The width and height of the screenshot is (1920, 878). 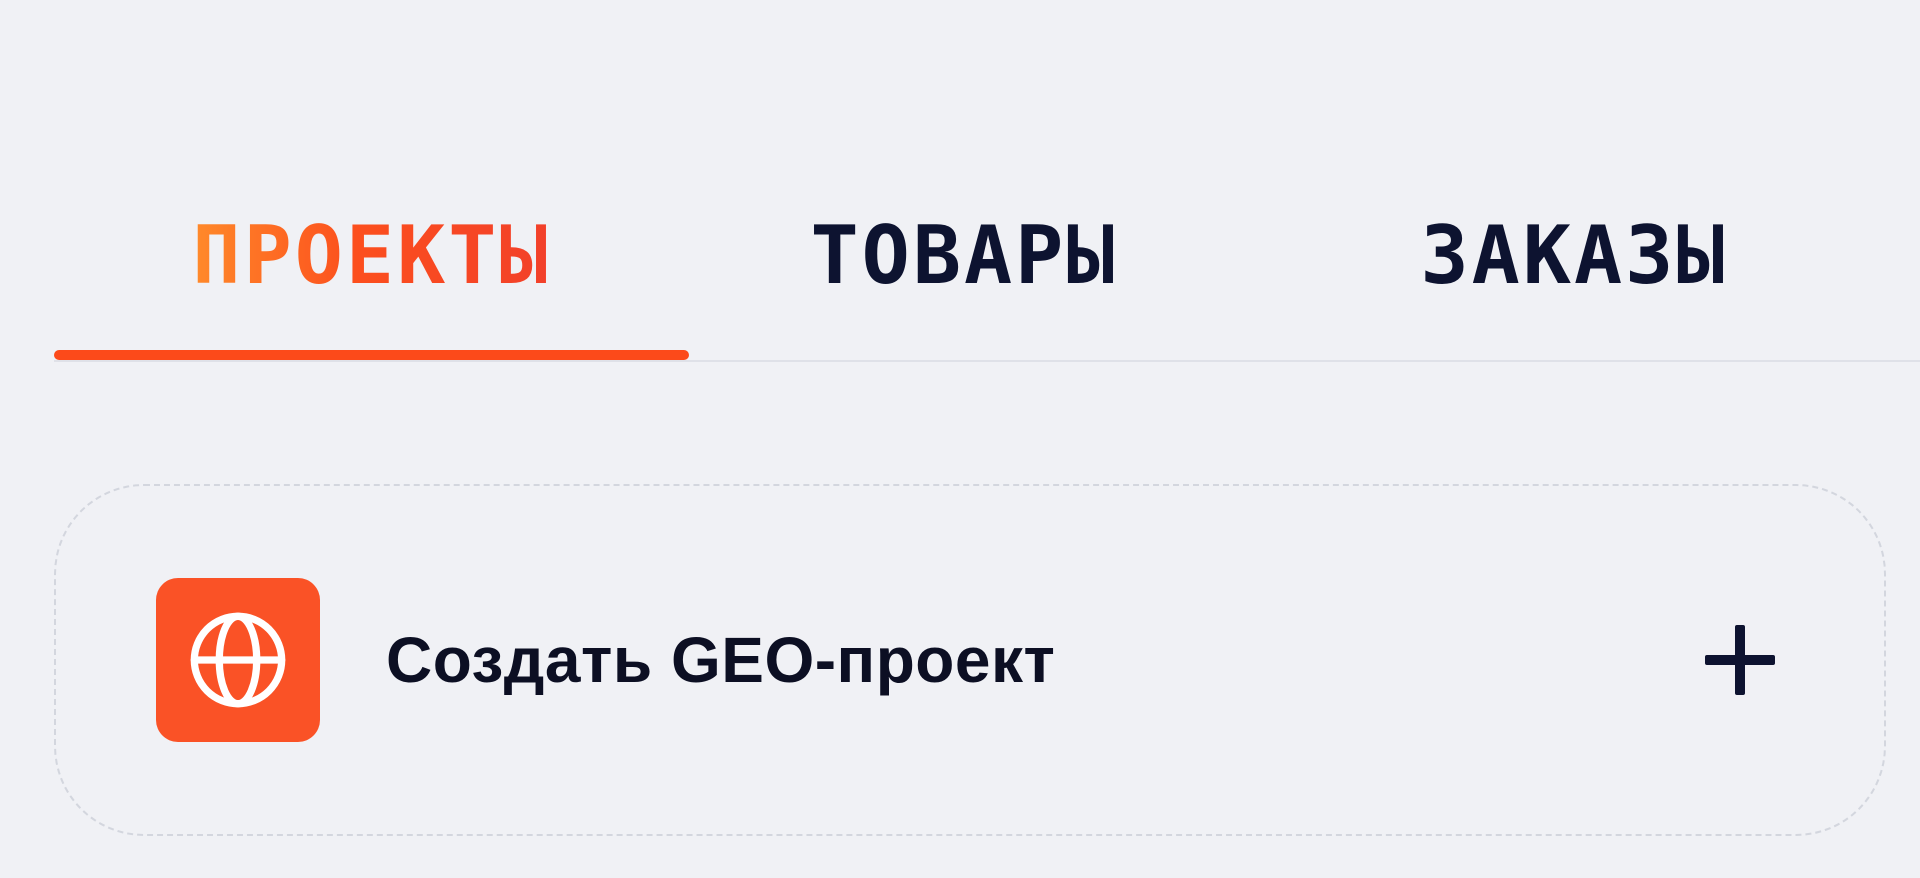 What do you see at coordinates (721, 660) in the screenshot?
I see `create-geo-project-label: Создать GEO-проект` at bounding box center [721, 660].